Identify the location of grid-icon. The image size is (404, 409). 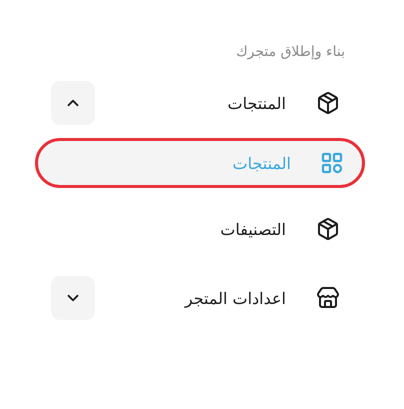
(332, 163).